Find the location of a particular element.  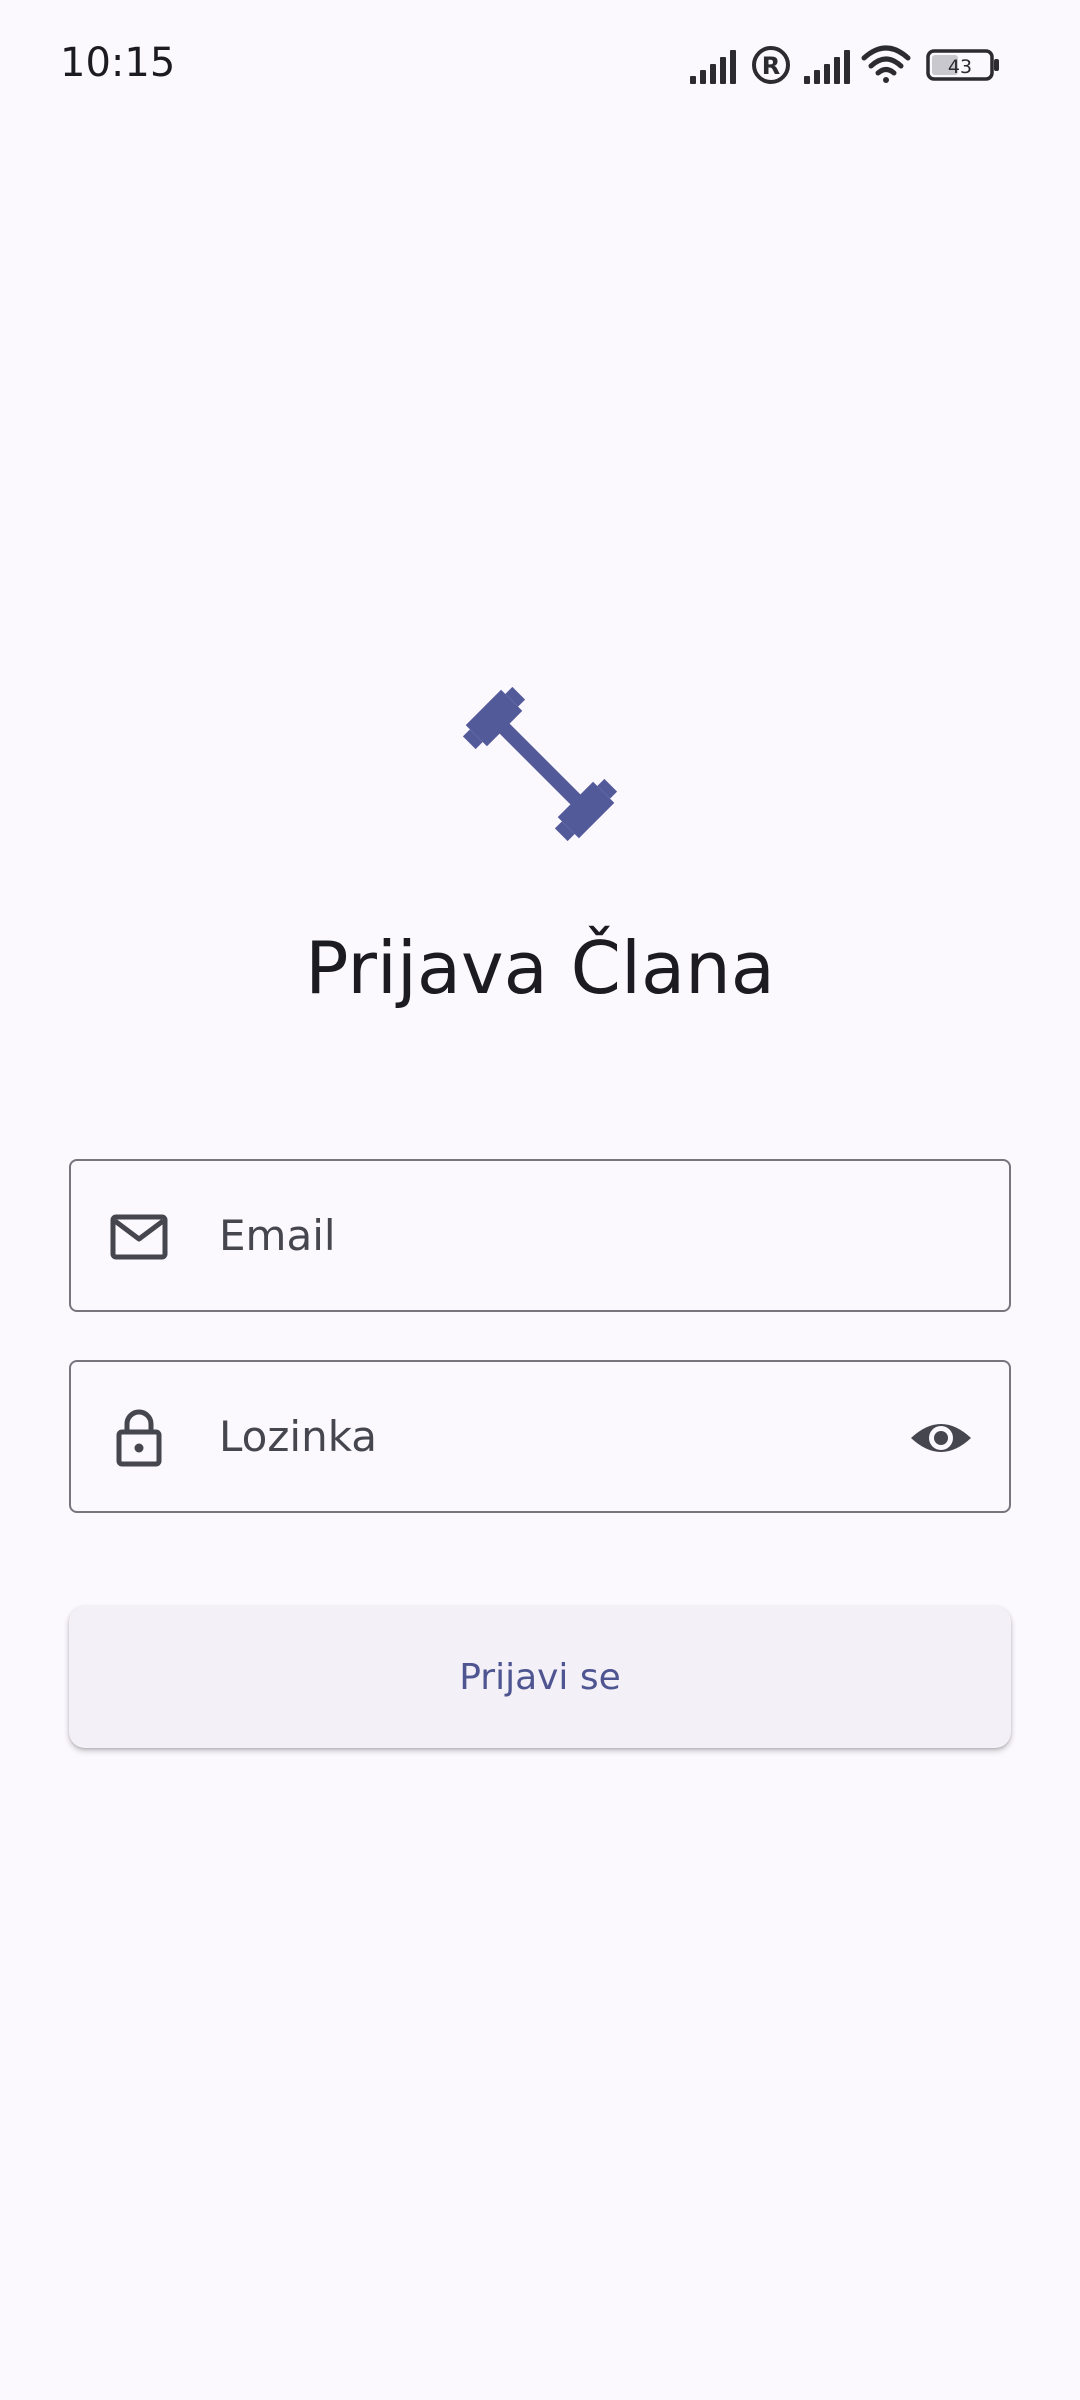

wifi-icon is located at coordinates (886, 64).